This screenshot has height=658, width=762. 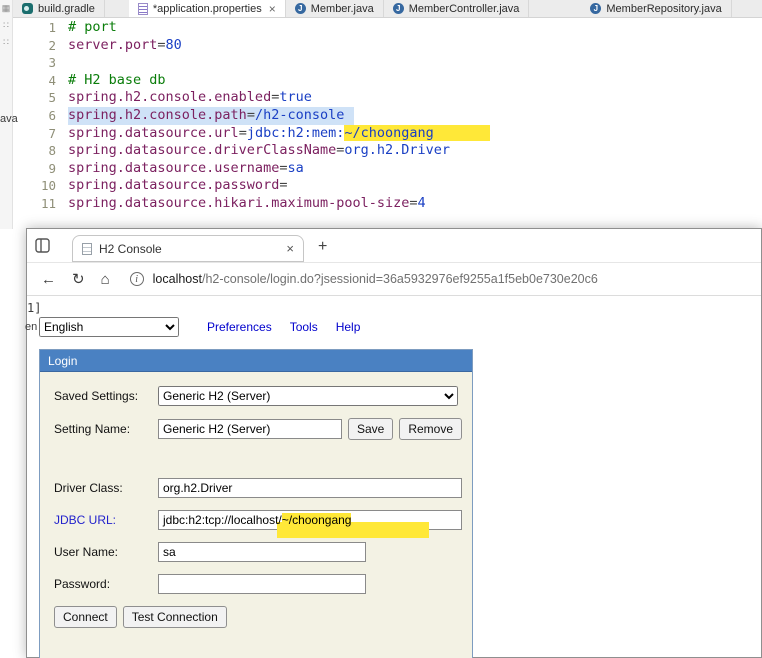 What do you see at coordinates (109, 327) in the screenshot?
I see `language-select: English` at bounding box center [109, 327].